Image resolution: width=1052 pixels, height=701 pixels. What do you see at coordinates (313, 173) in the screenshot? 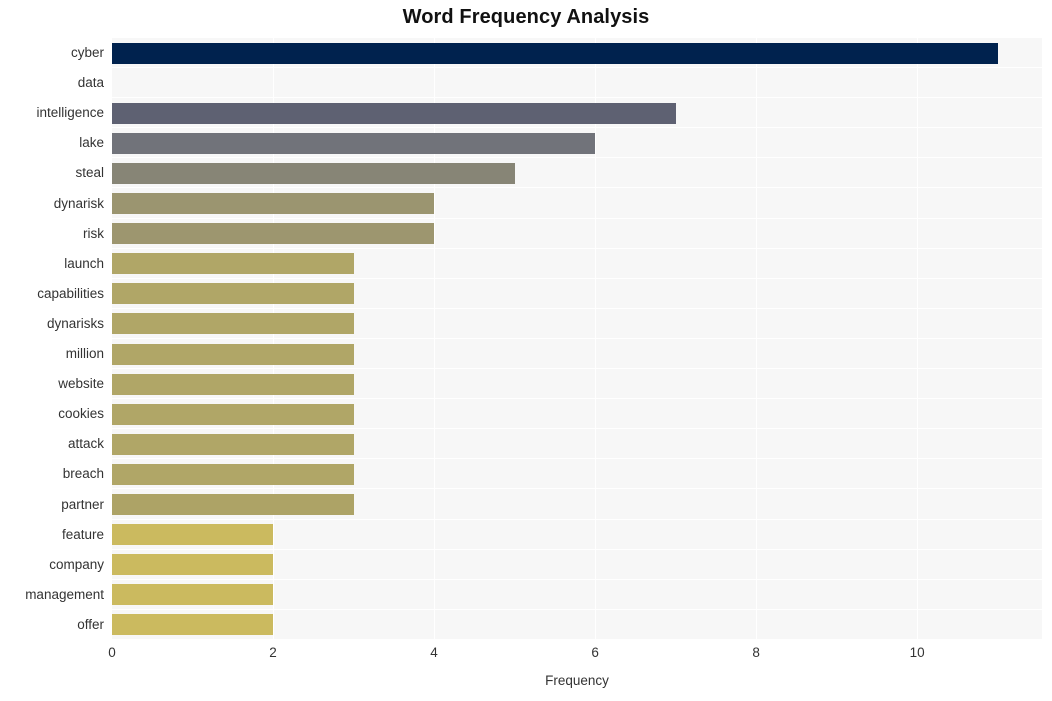
I see `bar-steal` at bounding box center [313, 173].